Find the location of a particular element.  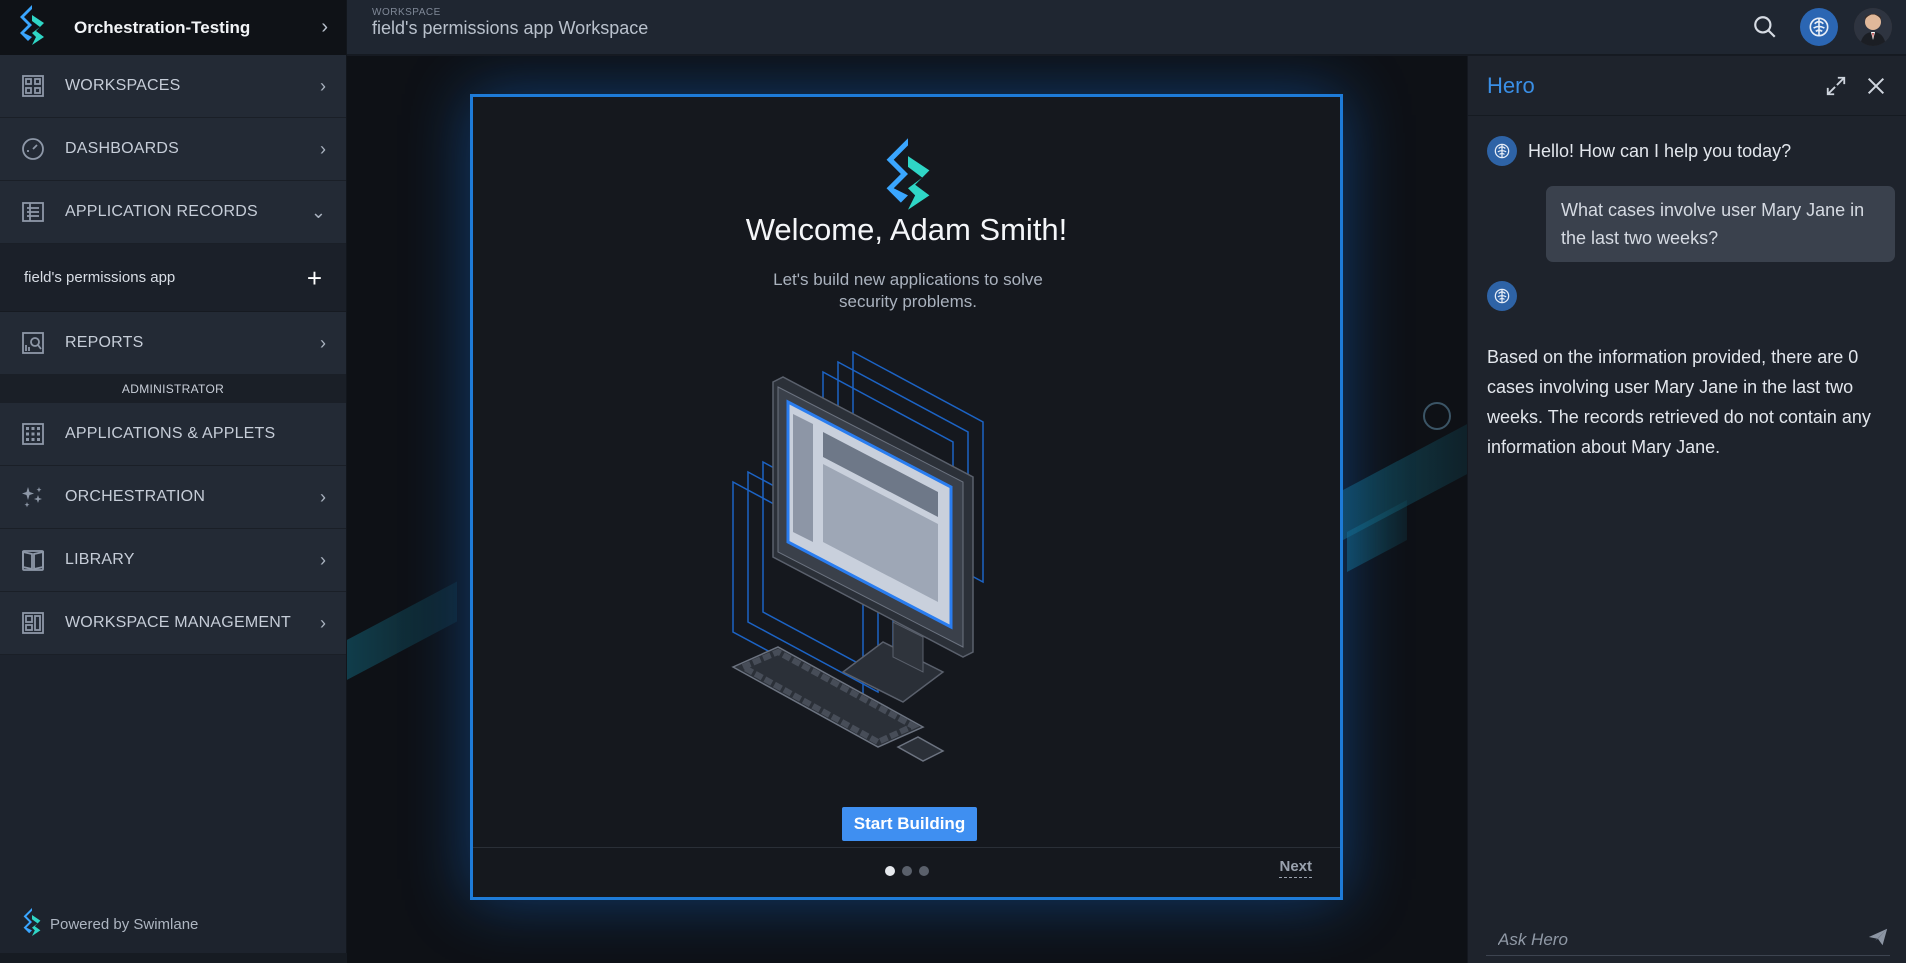

hero-ai-icon is located at coordinates (1819, 27).